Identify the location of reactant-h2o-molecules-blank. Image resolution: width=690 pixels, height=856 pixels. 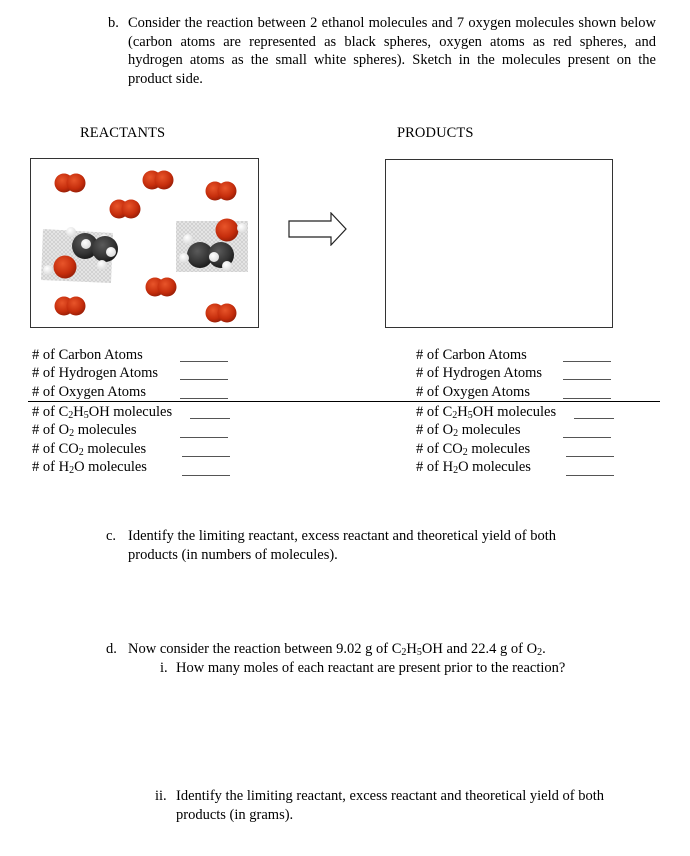
(206, 475).